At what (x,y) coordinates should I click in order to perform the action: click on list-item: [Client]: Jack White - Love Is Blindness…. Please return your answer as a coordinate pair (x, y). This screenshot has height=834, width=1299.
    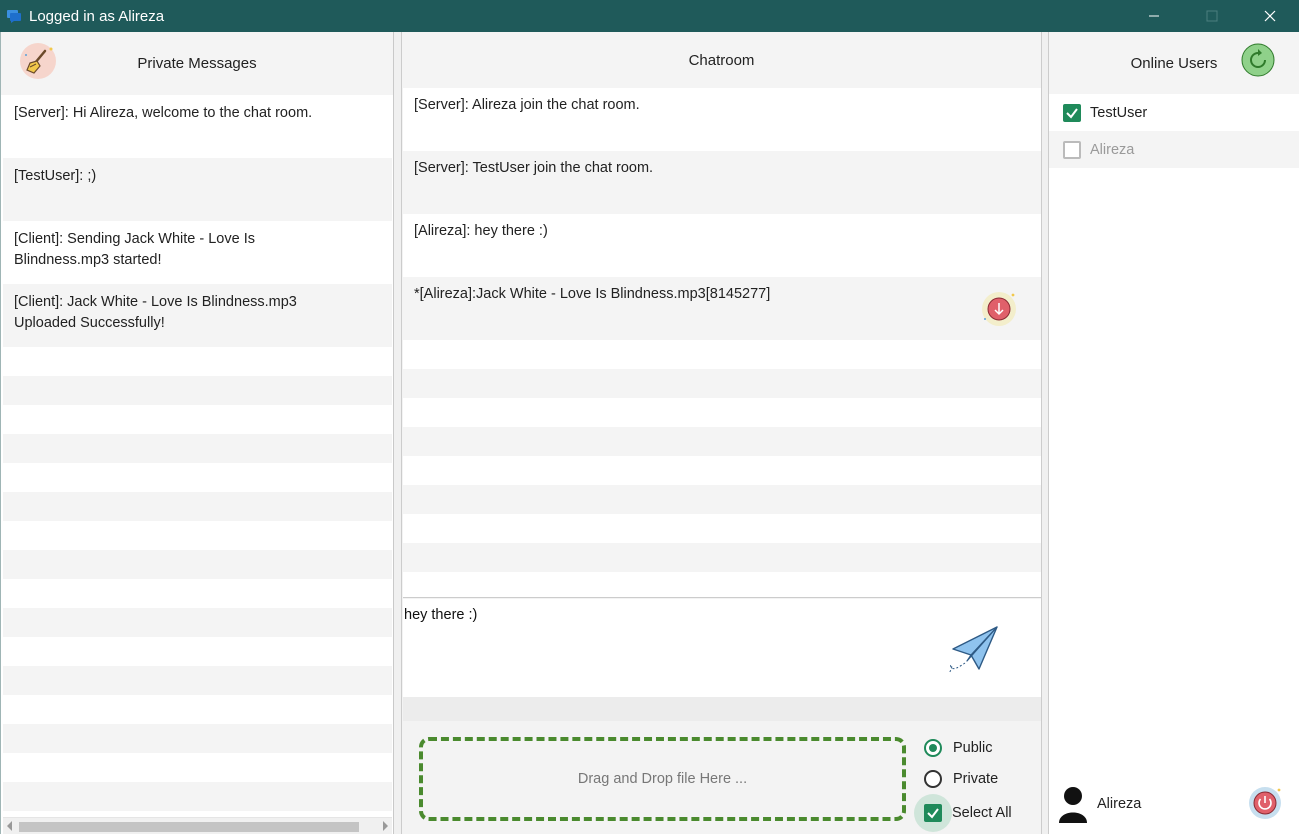
    Looking at the image, I should click on (197, 315).